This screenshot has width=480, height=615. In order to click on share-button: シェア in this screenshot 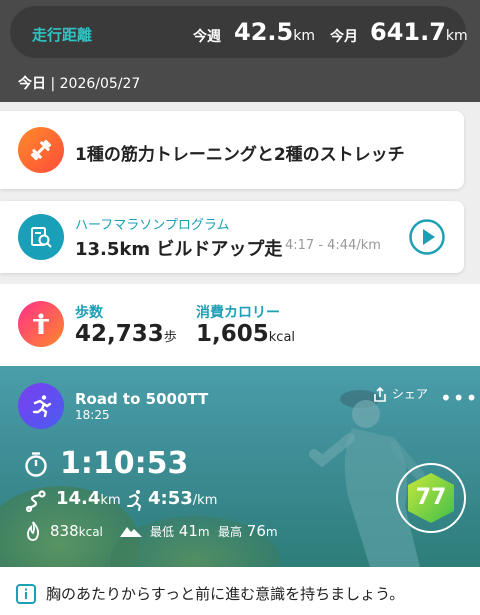, I will do `click(400, 394)`.